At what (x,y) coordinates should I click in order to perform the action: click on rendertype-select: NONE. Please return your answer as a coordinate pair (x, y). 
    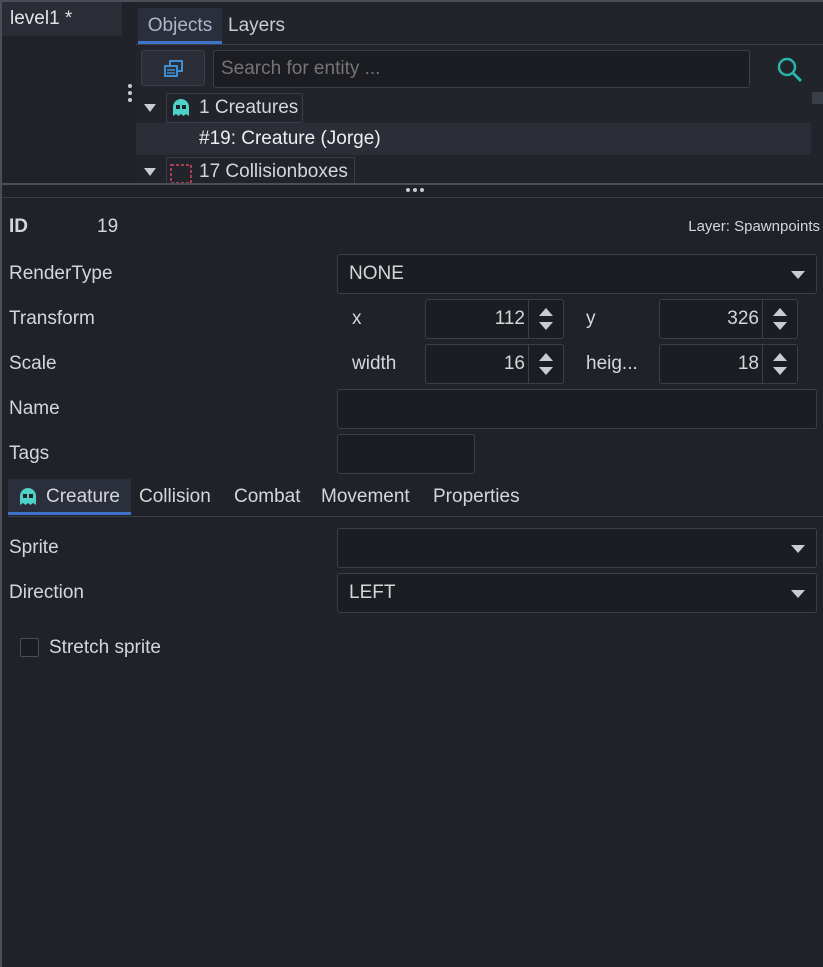
    Looking at the image, I should click on (577, 274).